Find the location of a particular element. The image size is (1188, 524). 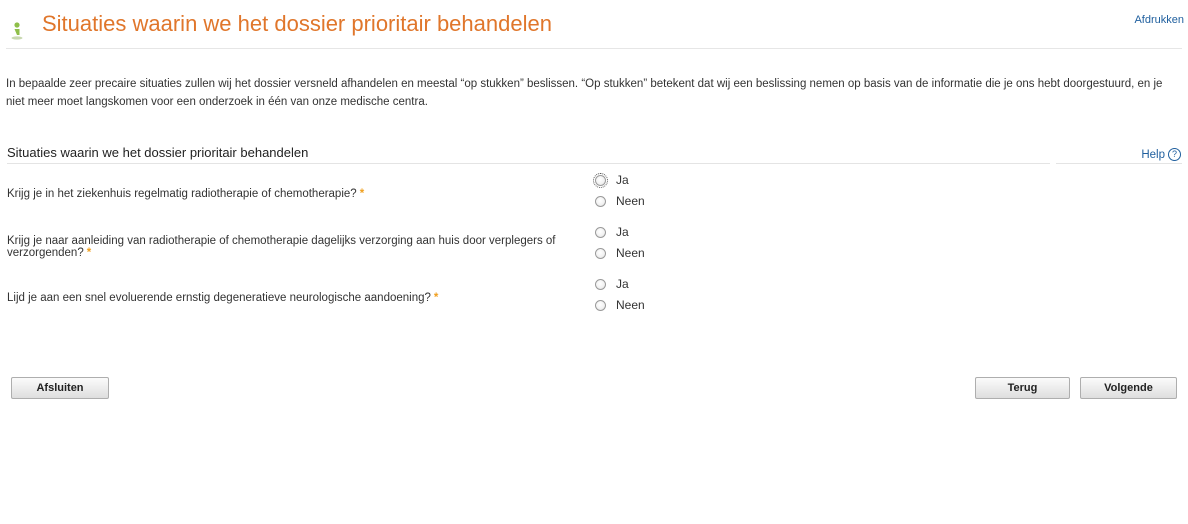

q3-option-ja-label: Ja is located at coordinates (622, 284).